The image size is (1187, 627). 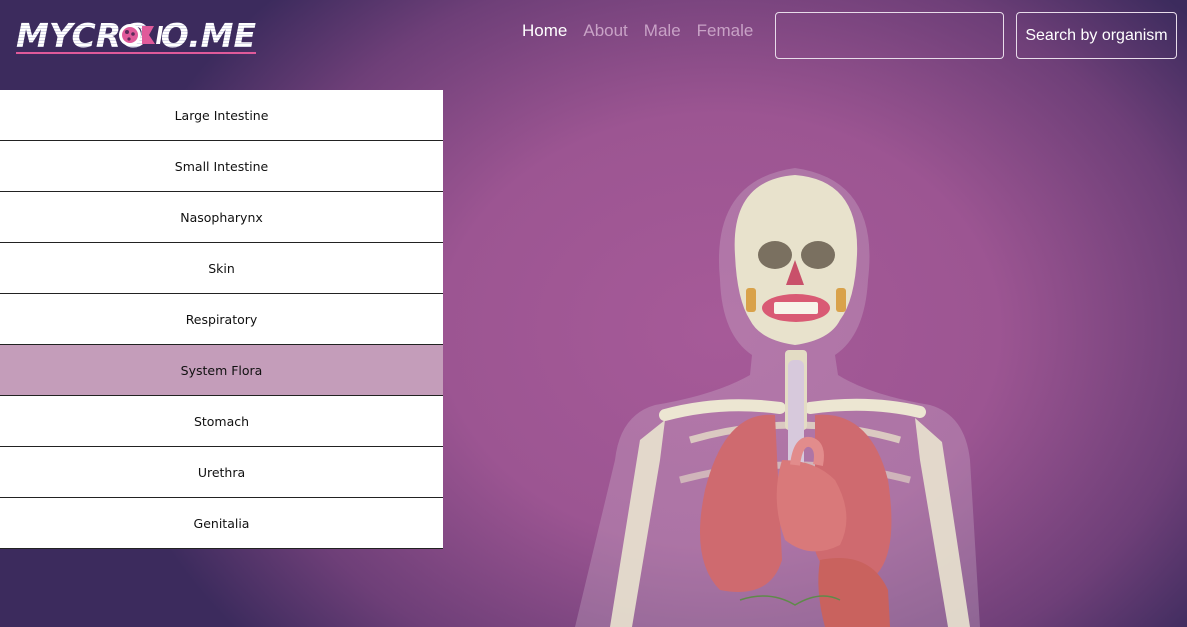 I want to click on jaw-muscle-right, so click(x=841, y=300).